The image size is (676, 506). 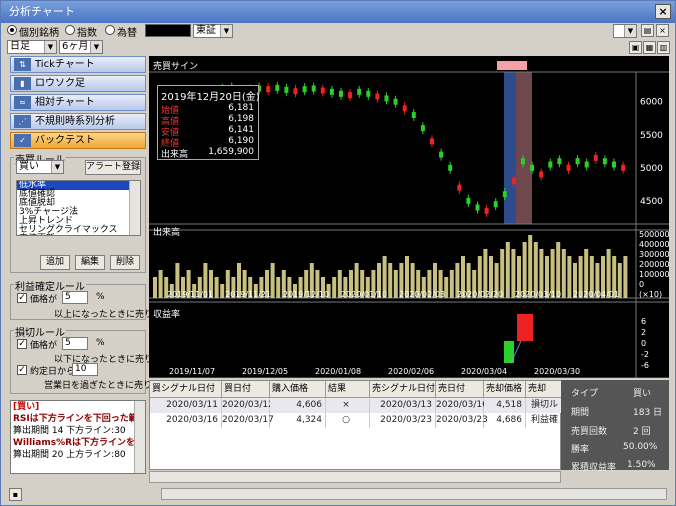 I want to click on table-header: 売却価格, so click(x=505, y=389).